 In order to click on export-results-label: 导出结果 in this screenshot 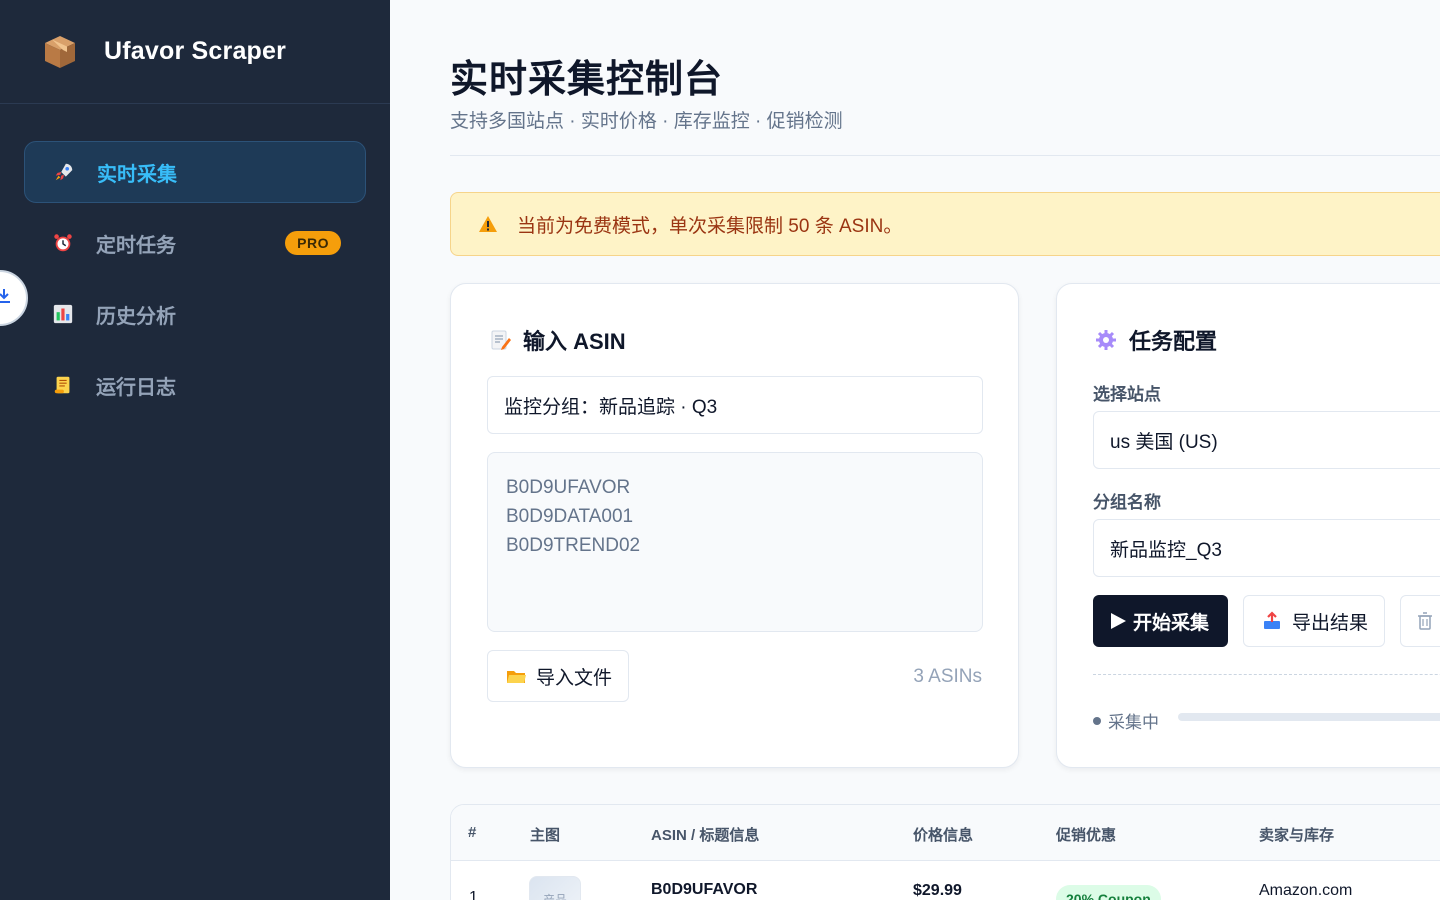, I will do `click(1330, 623)`.